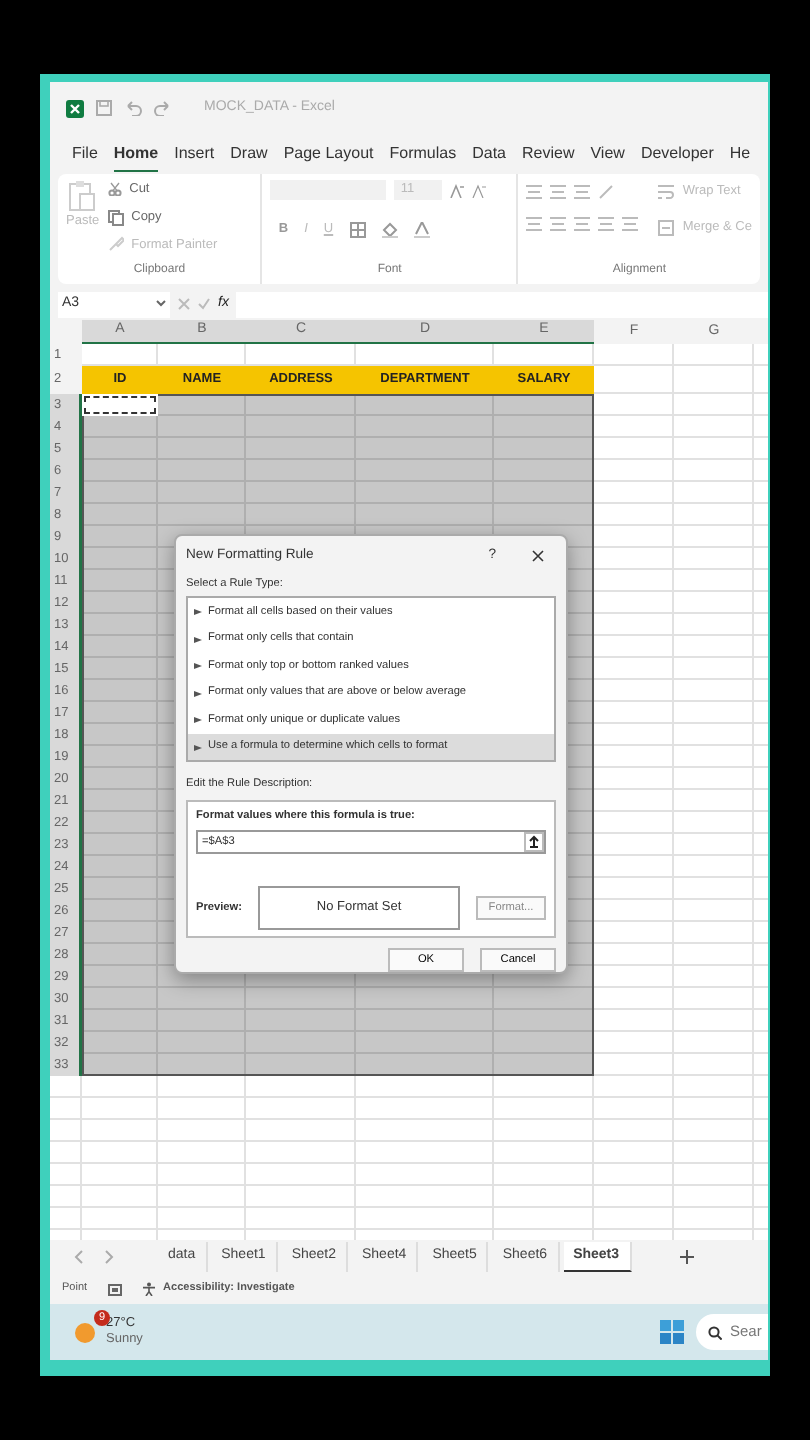  Describe the element at coordinates (161, 304) in the screenshot. I see `caret-icon` at that location.